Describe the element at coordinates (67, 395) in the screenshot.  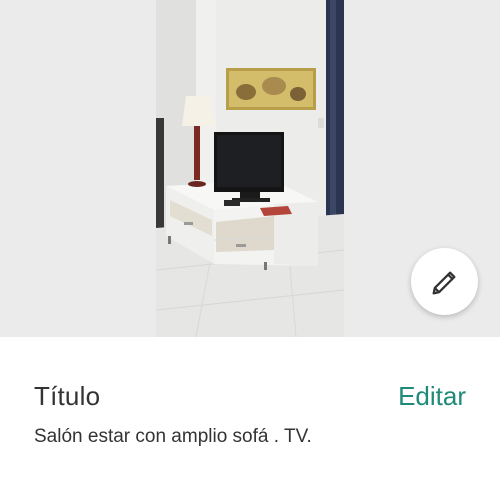
I see `title-section-heading: Título` at that location.